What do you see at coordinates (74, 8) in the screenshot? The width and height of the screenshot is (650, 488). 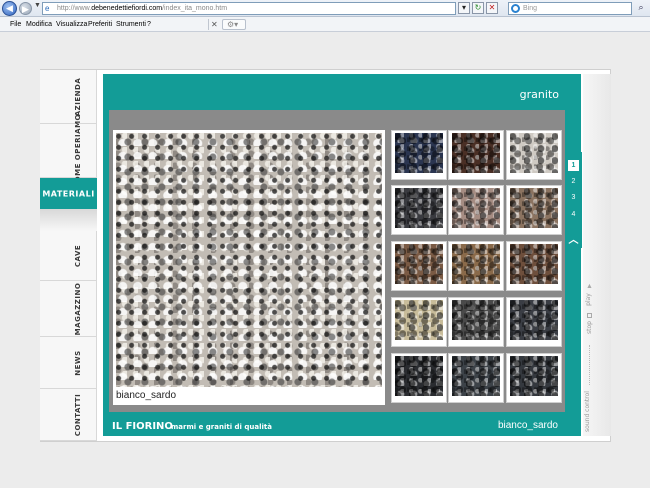 I see `url-prefix: http://www.` at bounding box center [74, 8].